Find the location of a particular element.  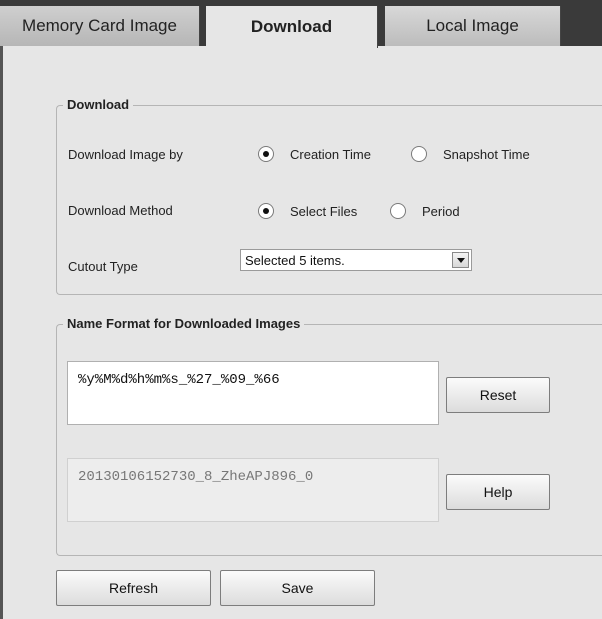

name-format-input: %y%M%d%h%m%s_%27_%09_%66 is located at coordinates (253, 393).